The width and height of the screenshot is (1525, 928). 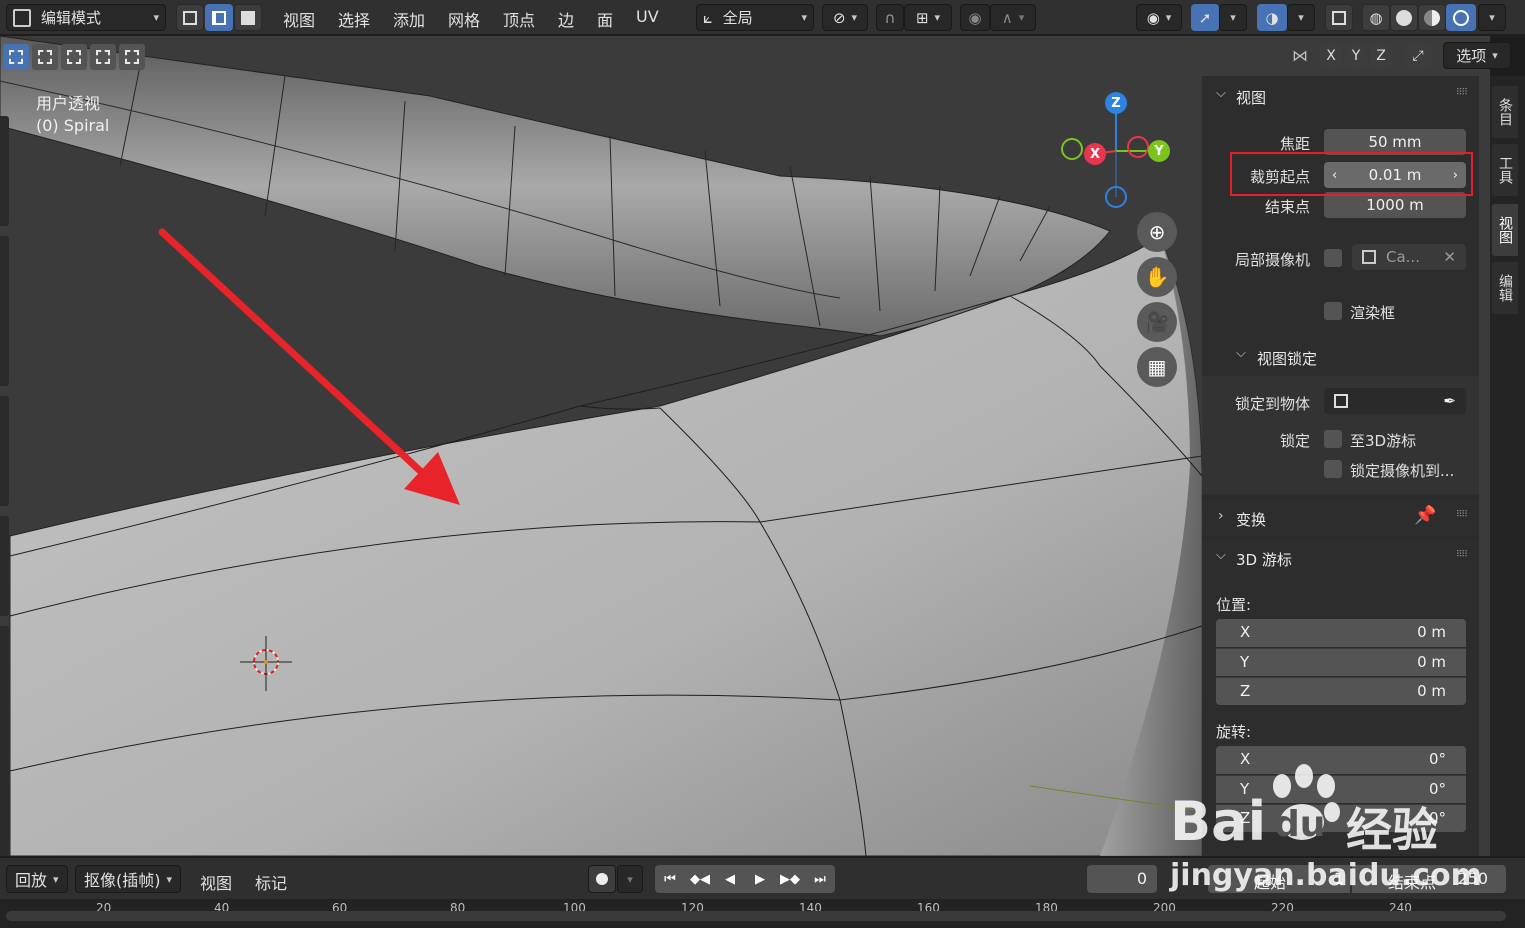 What do you see at coordinates (1338, 878) in the screenshot?
I see `frame-start-value: 1` at bounding box center [1338, 878].